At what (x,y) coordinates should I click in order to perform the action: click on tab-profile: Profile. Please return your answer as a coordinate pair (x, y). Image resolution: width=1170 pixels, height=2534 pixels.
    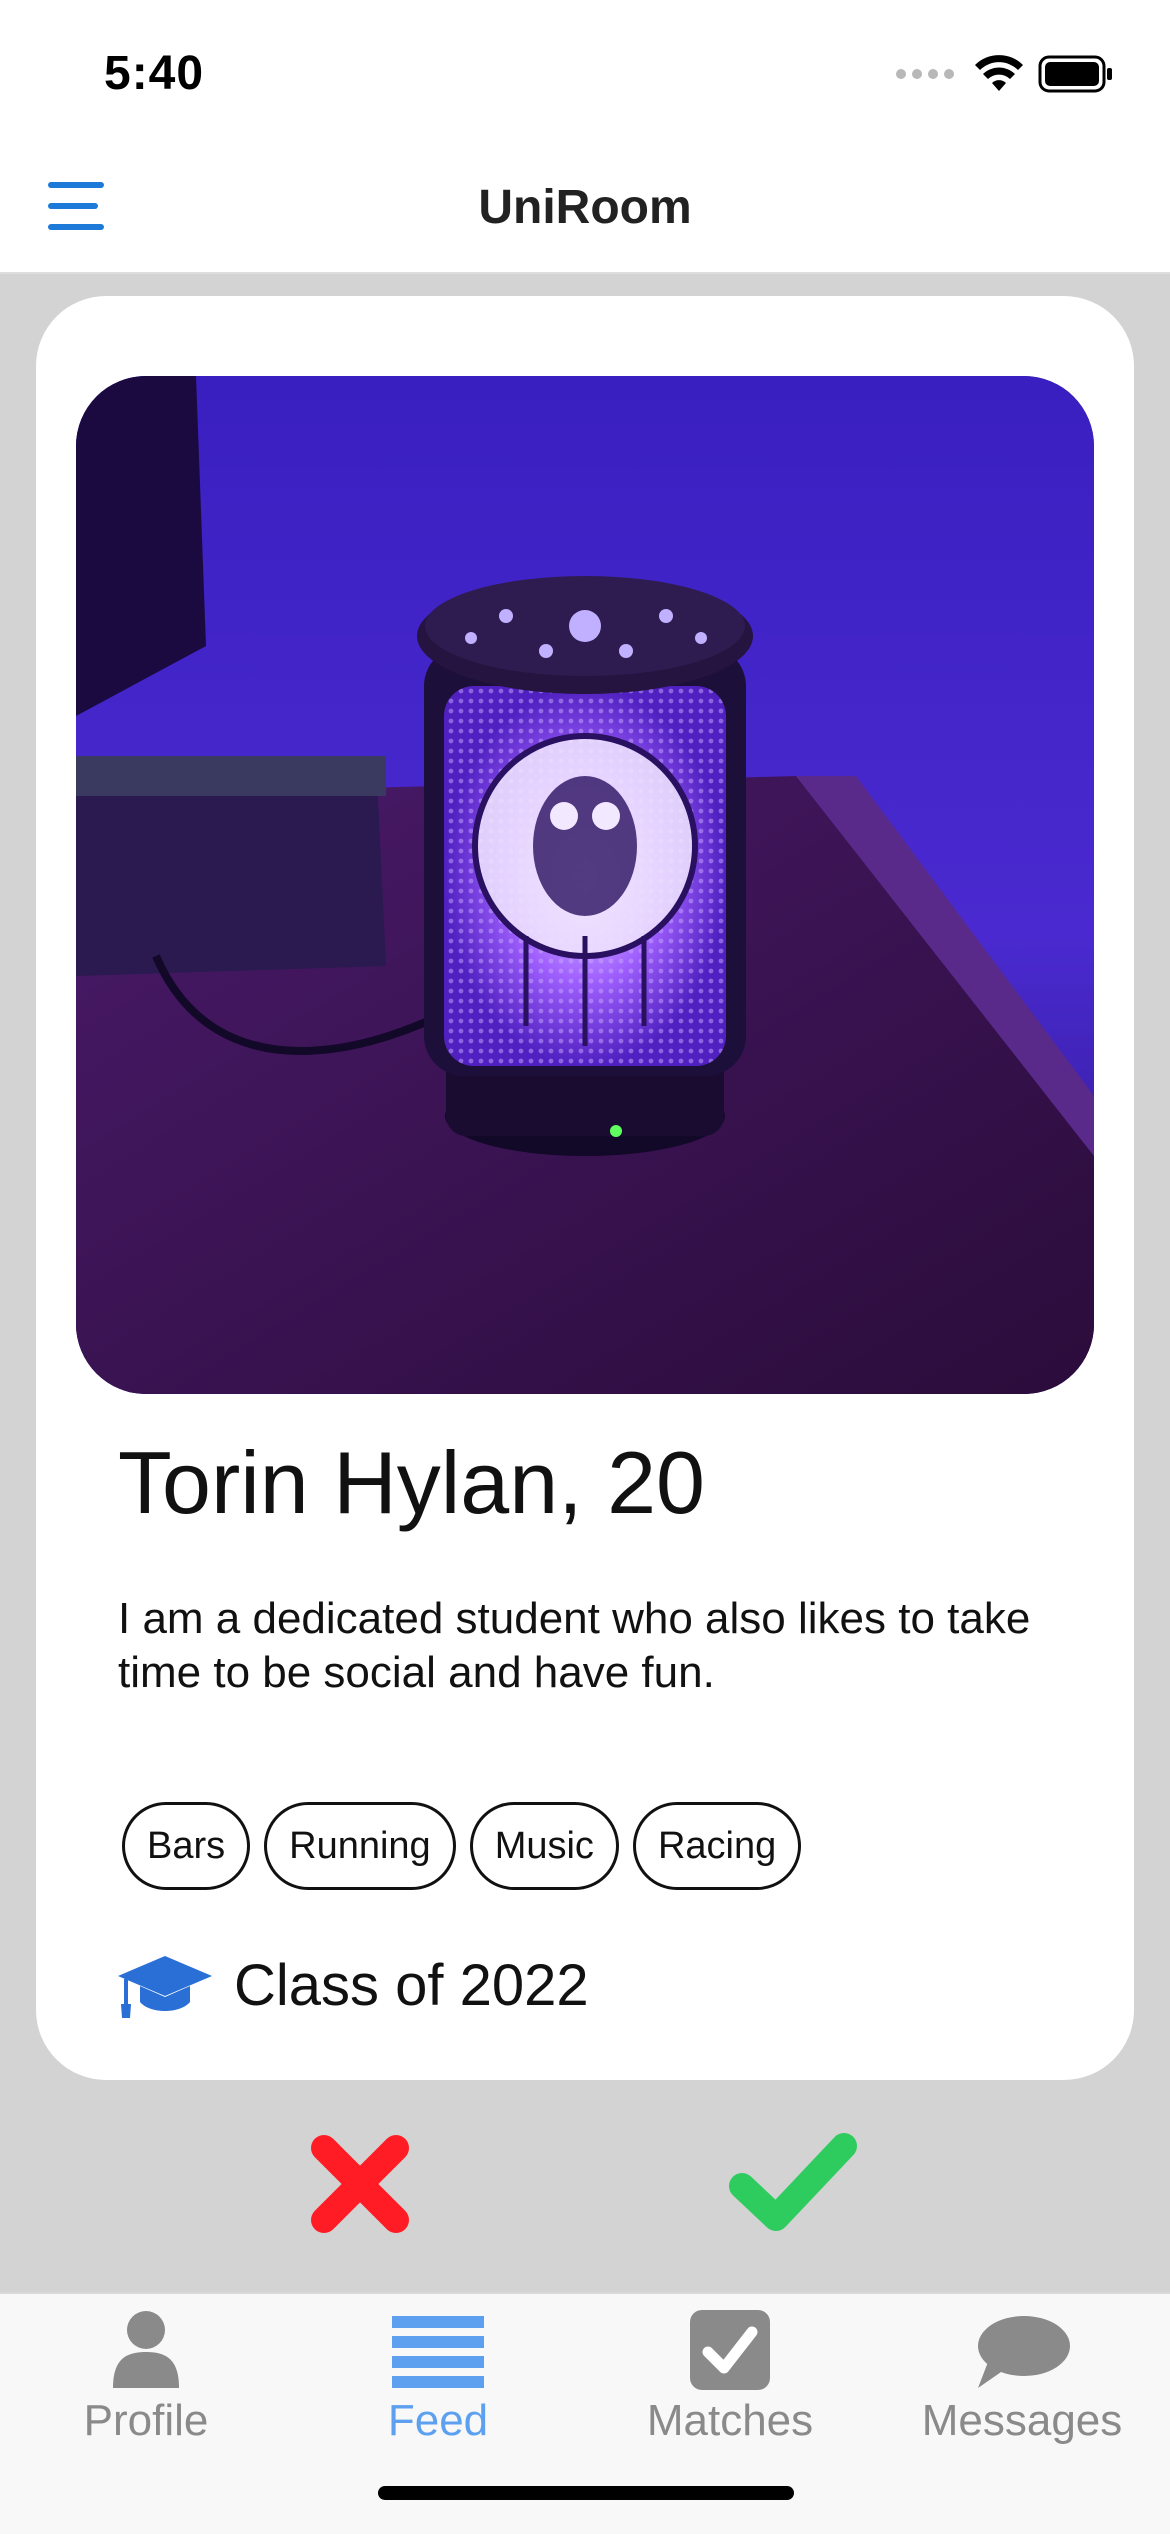
    Looking at the image, I should click on (146, 2379).